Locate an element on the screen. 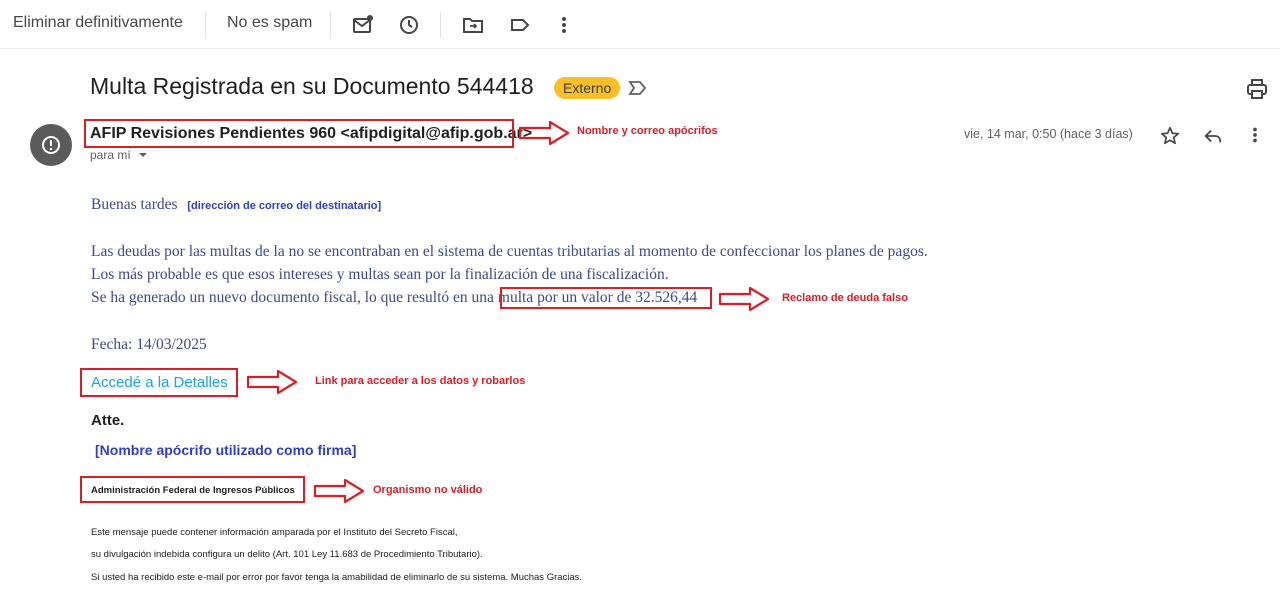  star-icon is located at coordinates (1170, 136).